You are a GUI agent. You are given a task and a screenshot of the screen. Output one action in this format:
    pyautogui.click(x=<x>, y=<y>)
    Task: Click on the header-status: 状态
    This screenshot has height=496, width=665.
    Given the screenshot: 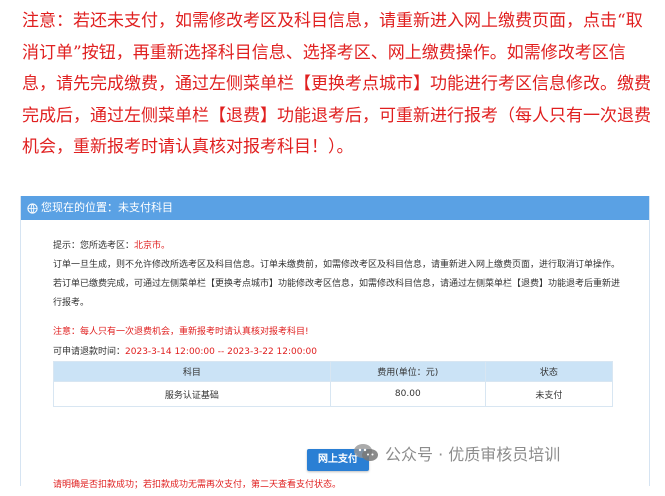 What is the action you would take?
    pyautogui.click(x=549, y=371)
    